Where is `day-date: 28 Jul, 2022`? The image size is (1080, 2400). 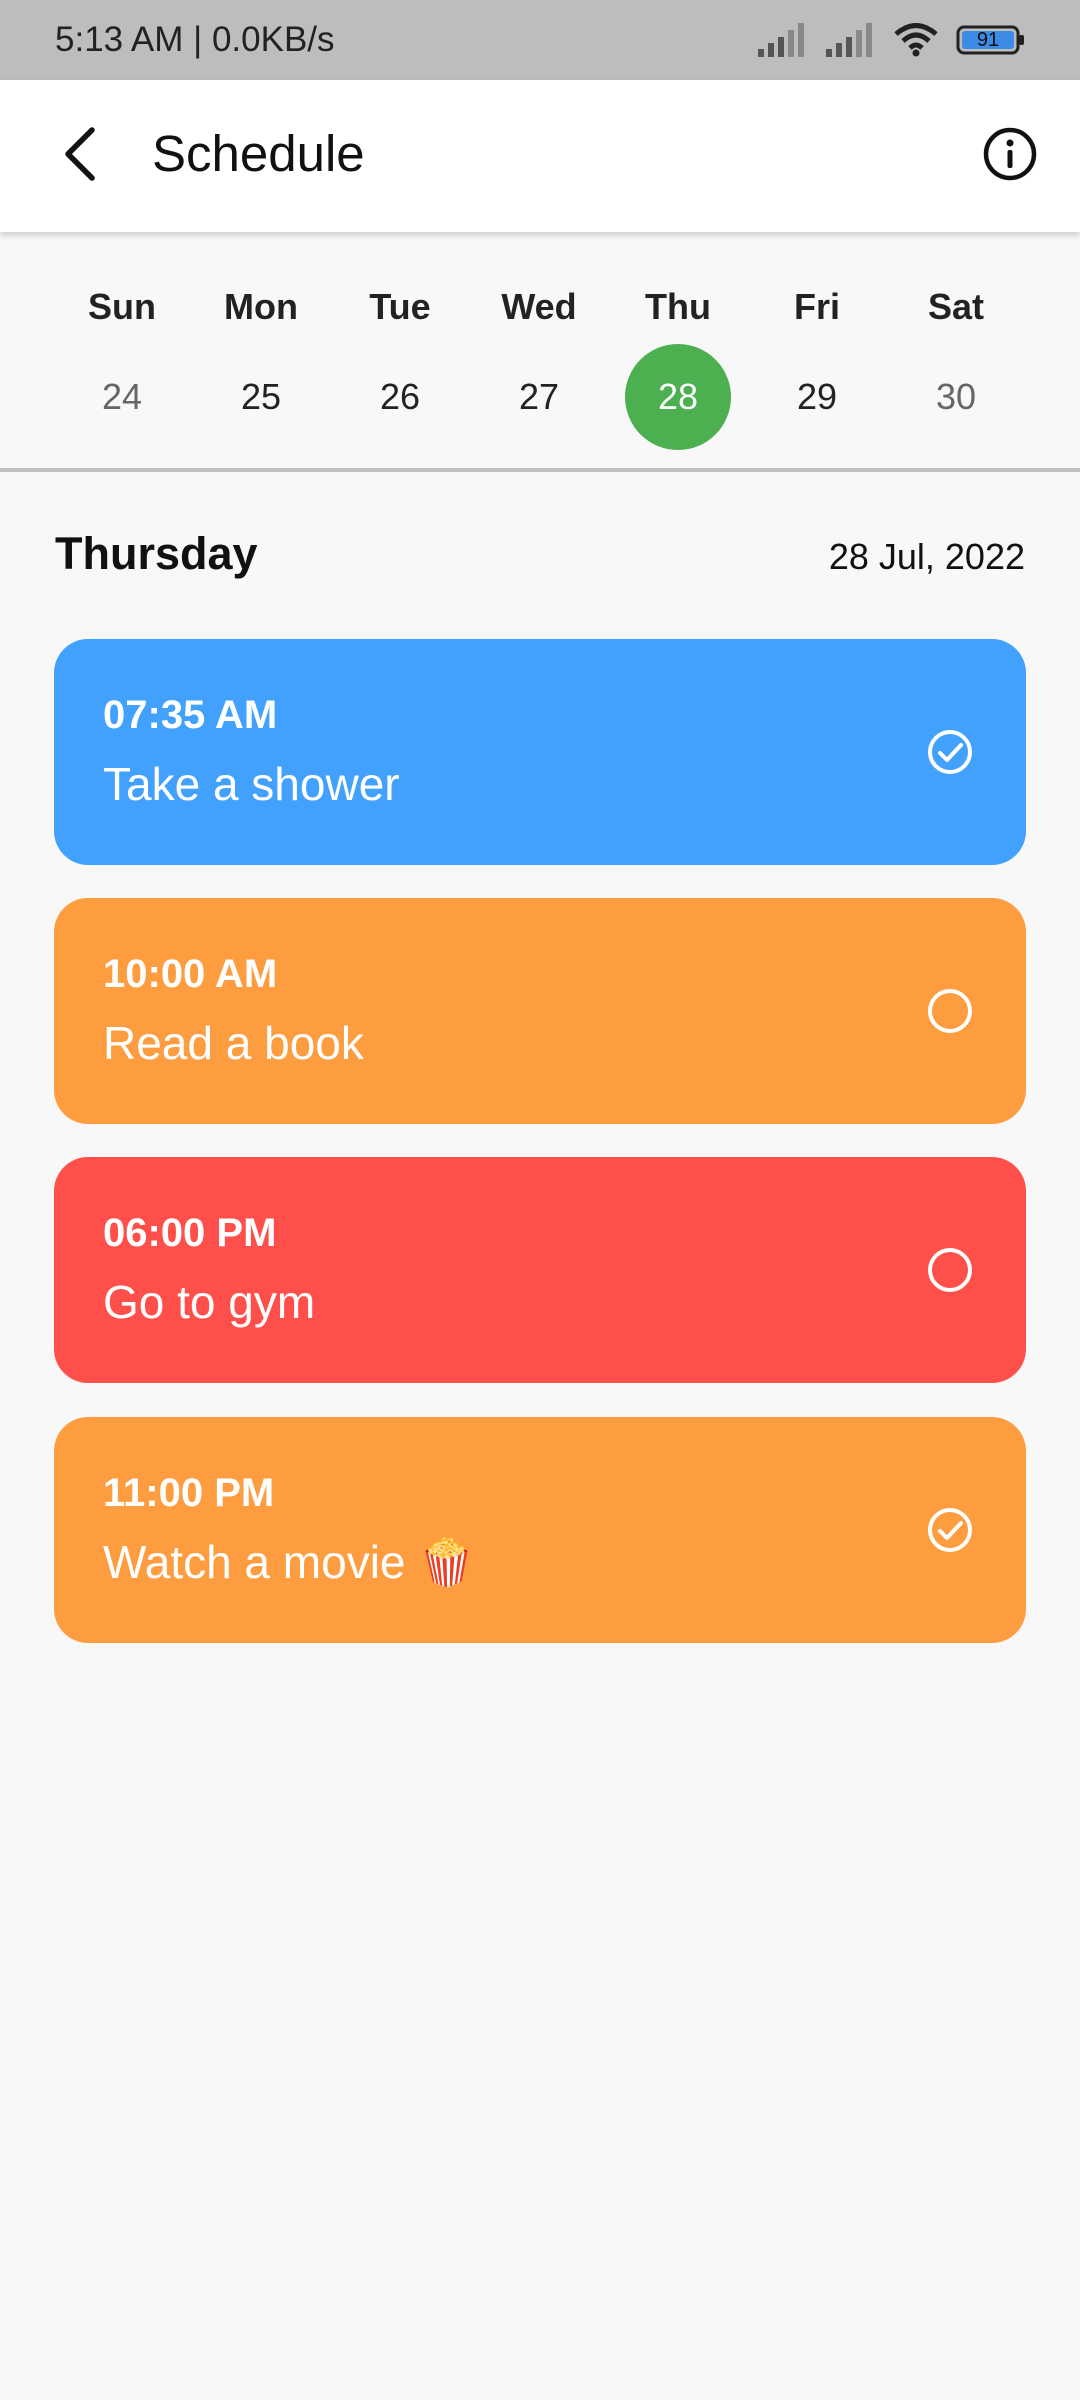
day-date: 28 Jul, 2022 is located at coordinates (926, 556).